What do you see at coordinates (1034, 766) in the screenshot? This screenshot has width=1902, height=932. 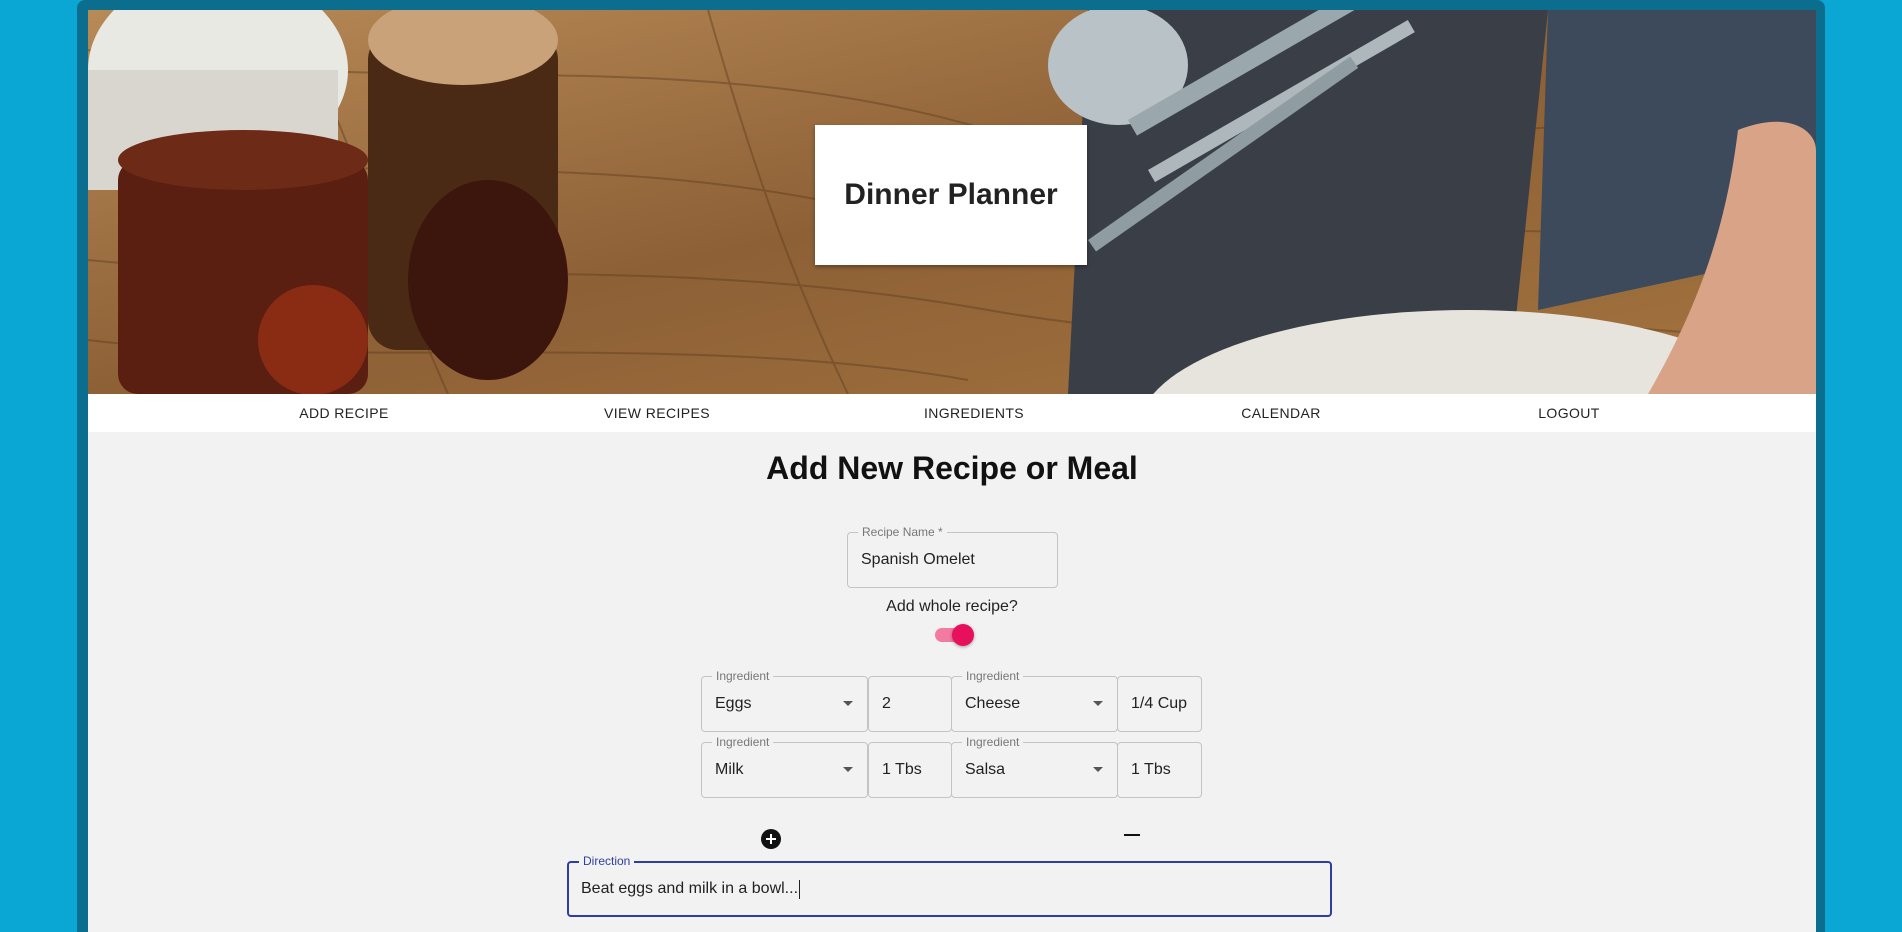 I see `ingredient-select-4: Ingredient Salsa` at bounding box center [1034, 766].